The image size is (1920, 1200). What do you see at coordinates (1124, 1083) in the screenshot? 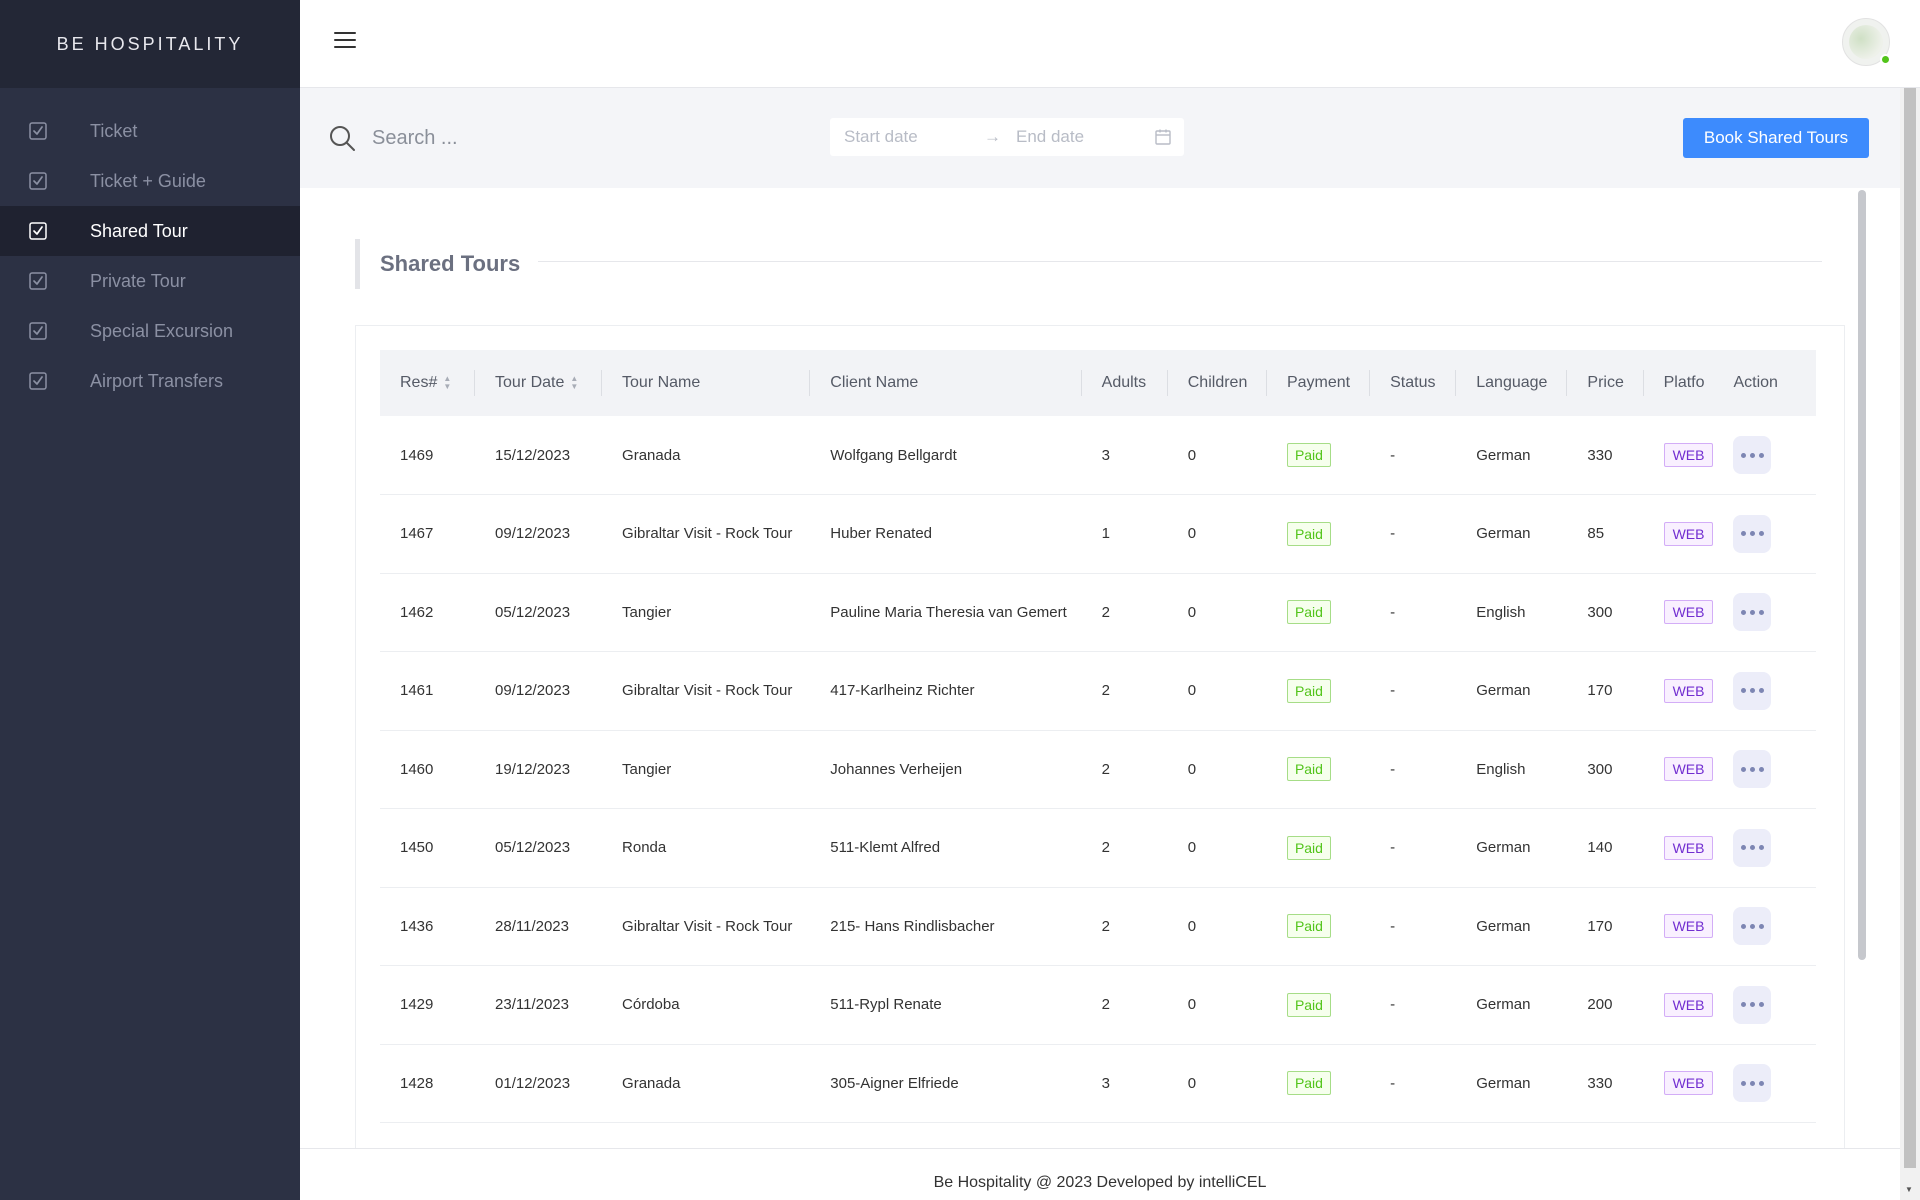
I see `cell-adults: 3` at bounding box center [1124, 1083].